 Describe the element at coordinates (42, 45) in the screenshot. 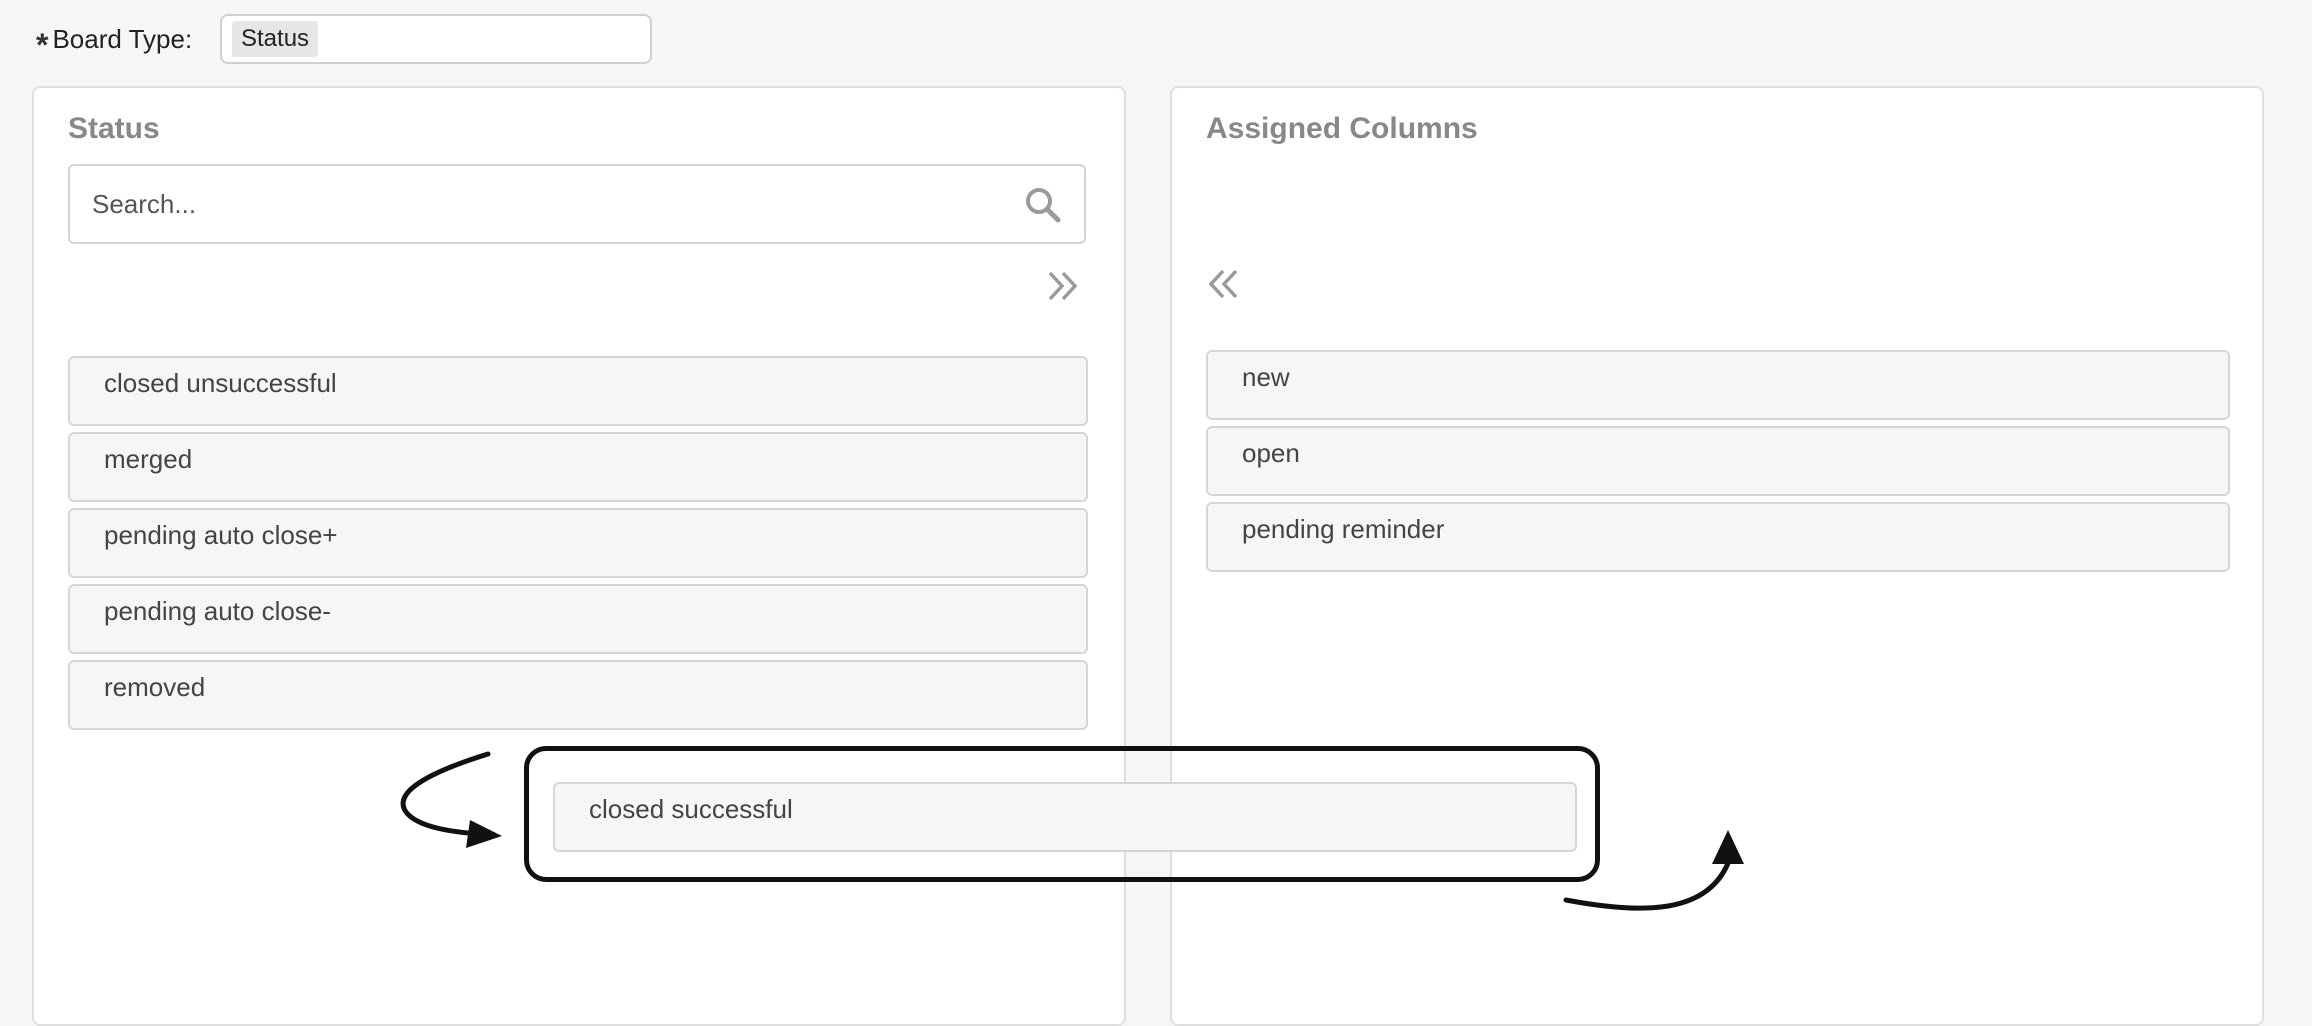

I see `required-mark: *` at that location.